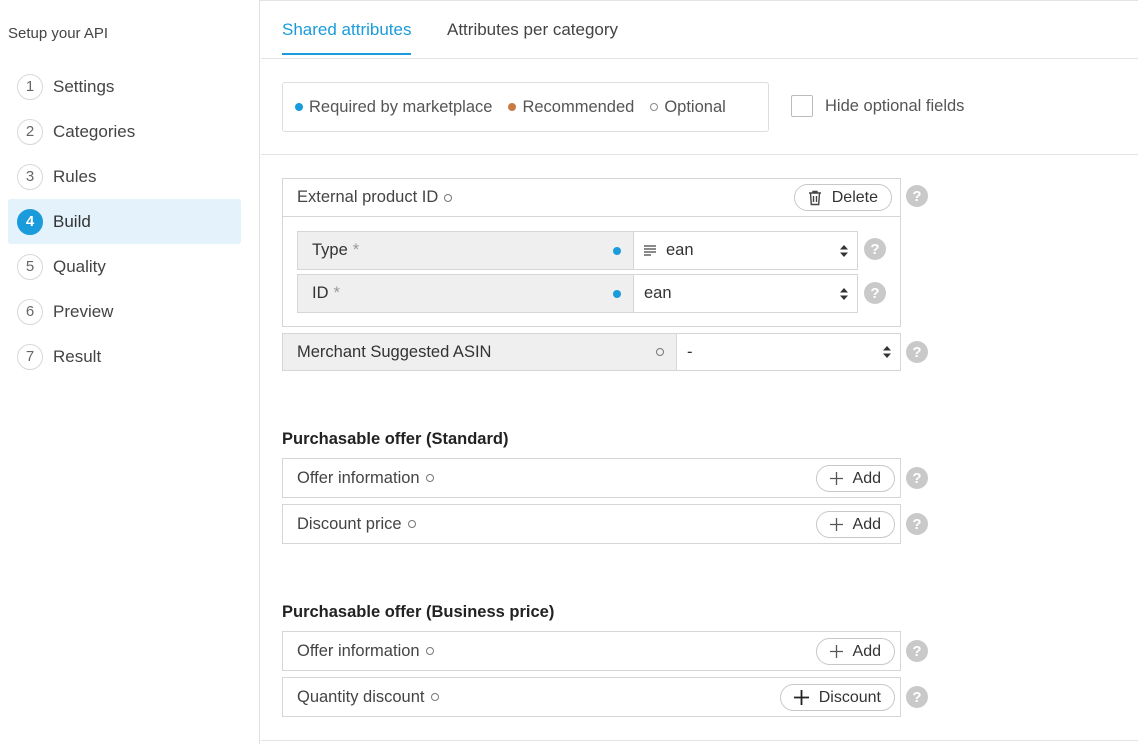  I want to click on step-number: 7, so click(30, 356).